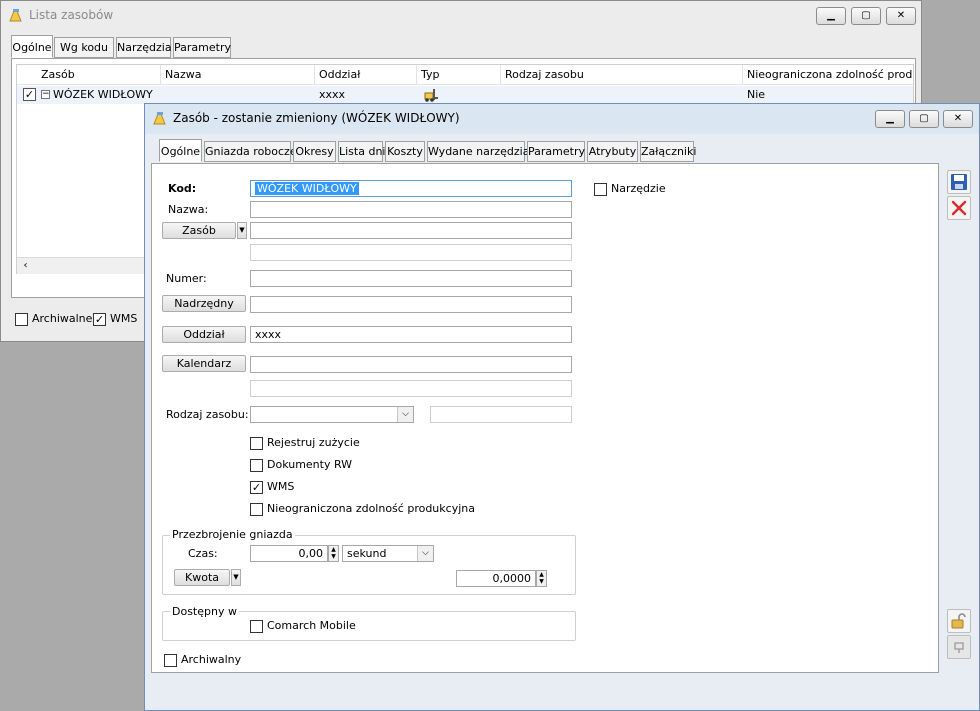 This screenshot has height=711, width=980. I want to click on kod-value: WÓZEK WIDŁOWY, so click(307, 188).